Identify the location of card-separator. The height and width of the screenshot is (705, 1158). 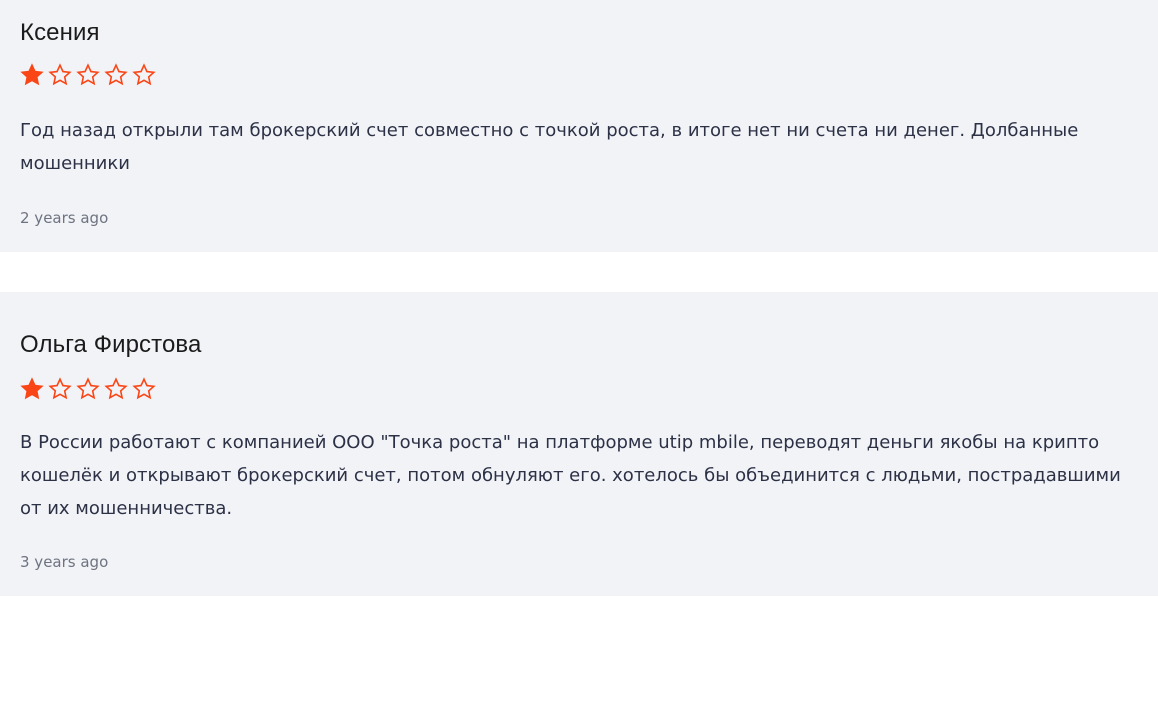
(579, 272).